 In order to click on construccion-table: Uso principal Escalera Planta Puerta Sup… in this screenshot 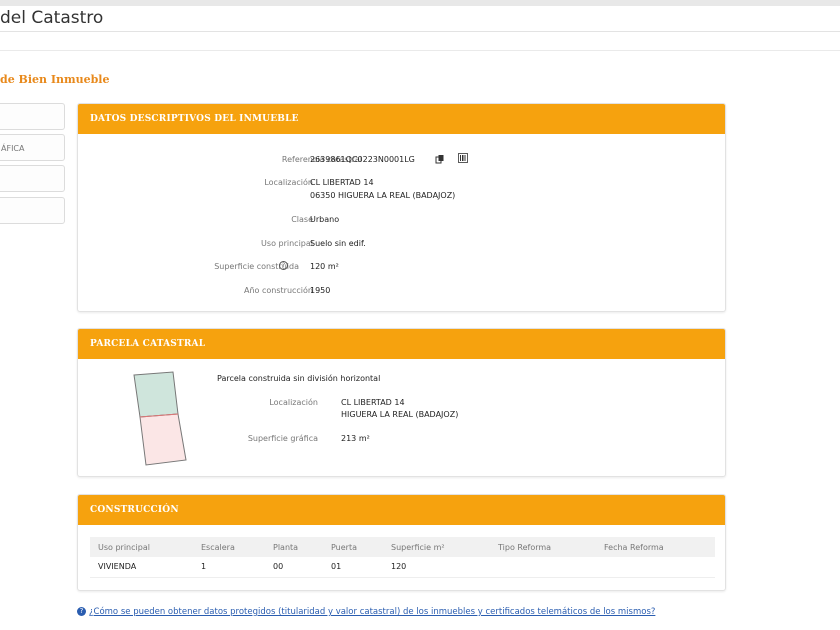, I will do `click(402, 557)`.